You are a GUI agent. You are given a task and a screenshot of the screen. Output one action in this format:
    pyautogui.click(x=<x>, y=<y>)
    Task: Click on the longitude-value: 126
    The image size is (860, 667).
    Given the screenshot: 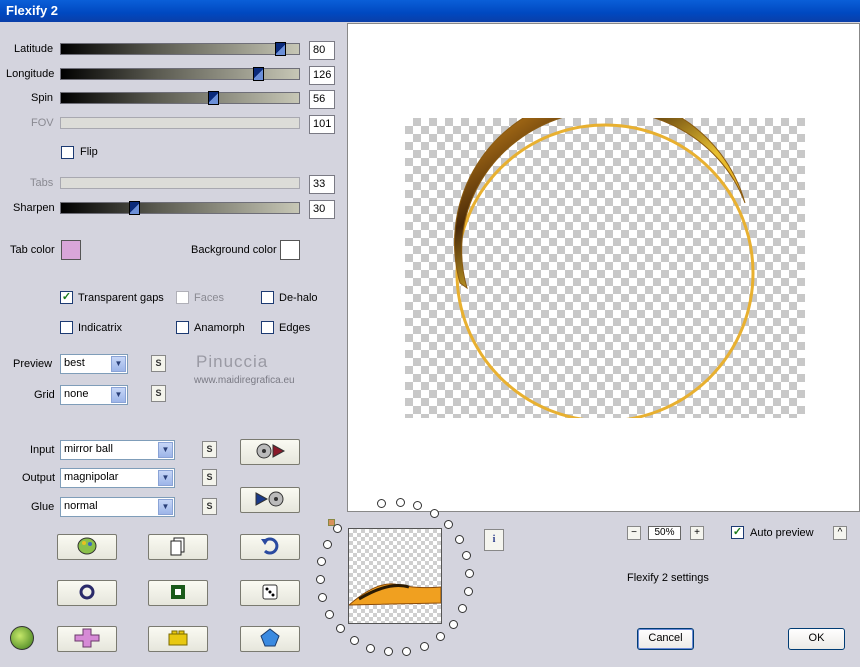 What is the action you would take?
    pyautogui.click(x=322, y=75)
    